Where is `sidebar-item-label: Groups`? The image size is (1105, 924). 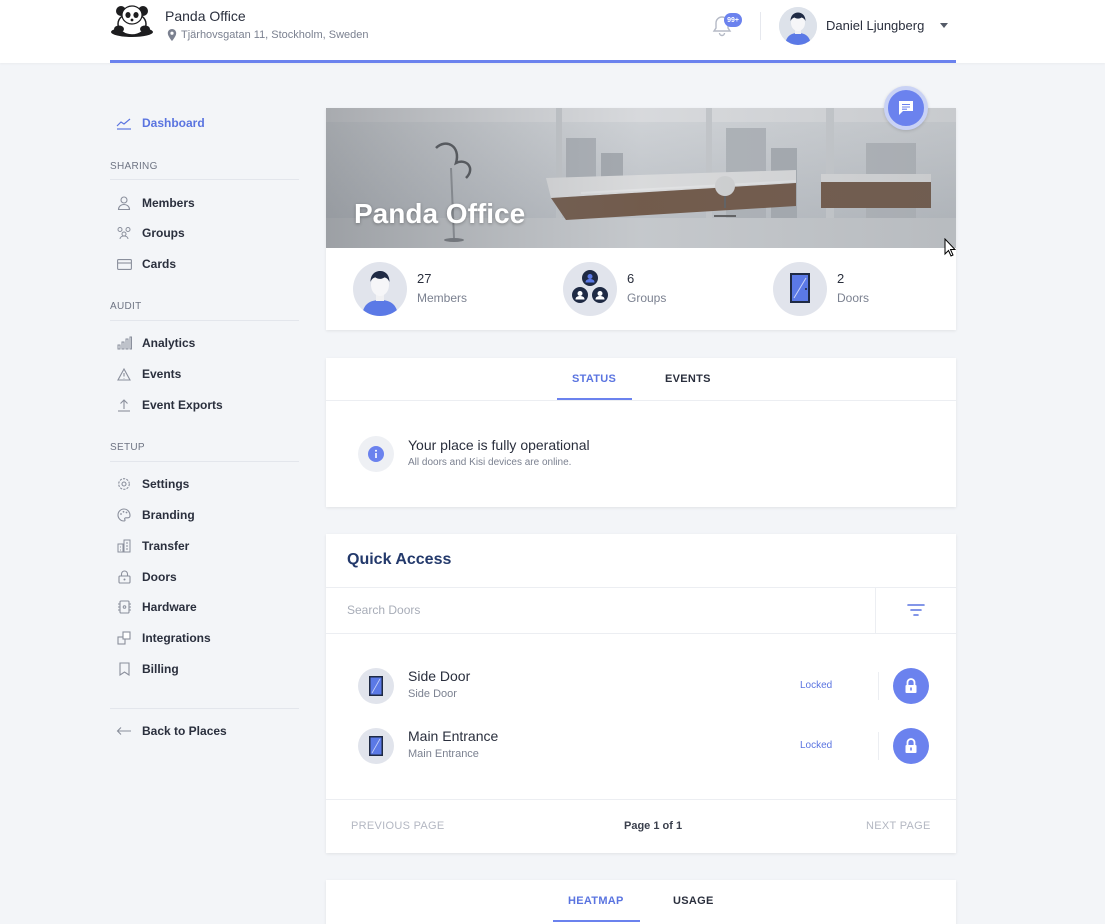 sidebar-item-label: Groups is located at coordinates (163, 233).